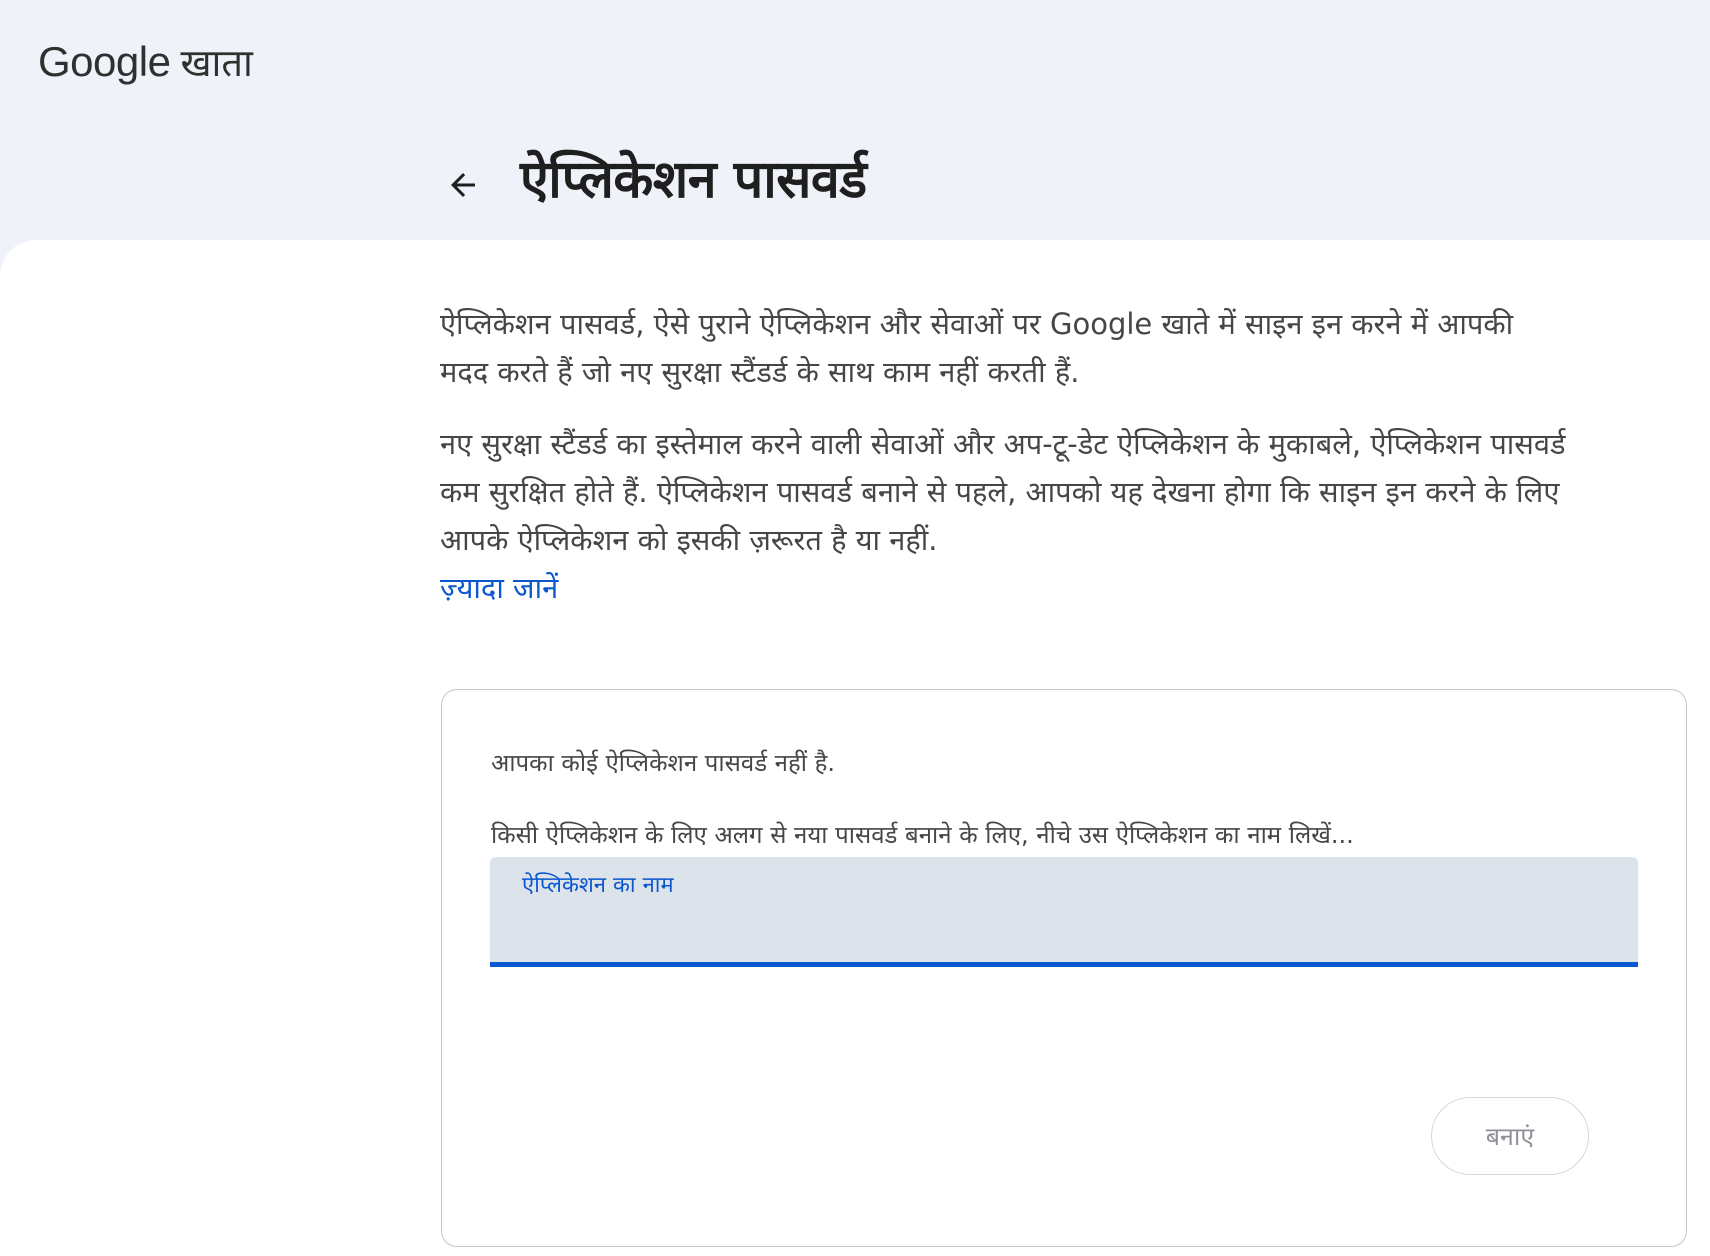  I want to click on google-account-logo: Google खाता, so click(145, 62).